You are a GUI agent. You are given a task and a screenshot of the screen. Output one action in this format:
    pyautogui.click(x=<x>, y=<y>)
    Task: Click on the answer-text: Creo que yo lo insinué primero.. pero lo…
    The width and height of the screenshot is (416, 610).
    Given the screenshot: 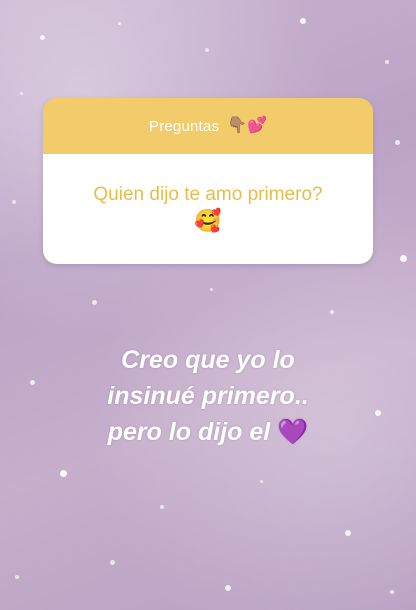 What is the action you would take?
    pyautogui.click(x=208, y=396)
    